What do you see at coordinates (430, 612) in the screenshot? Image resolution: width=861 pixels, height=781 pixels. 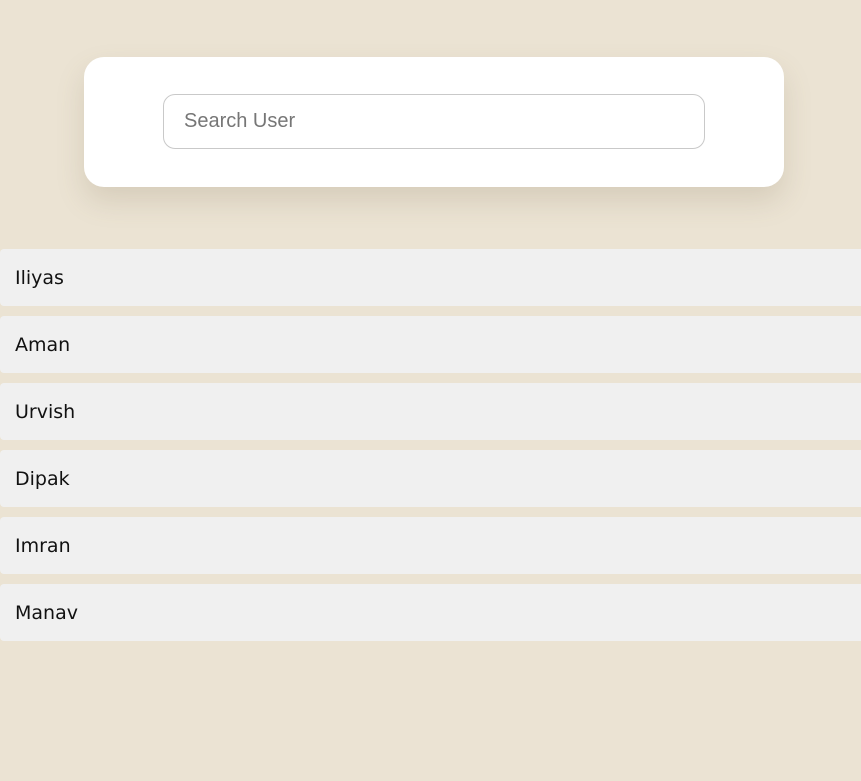 I see `list-item: Manav` at bounding box center [430, 612].